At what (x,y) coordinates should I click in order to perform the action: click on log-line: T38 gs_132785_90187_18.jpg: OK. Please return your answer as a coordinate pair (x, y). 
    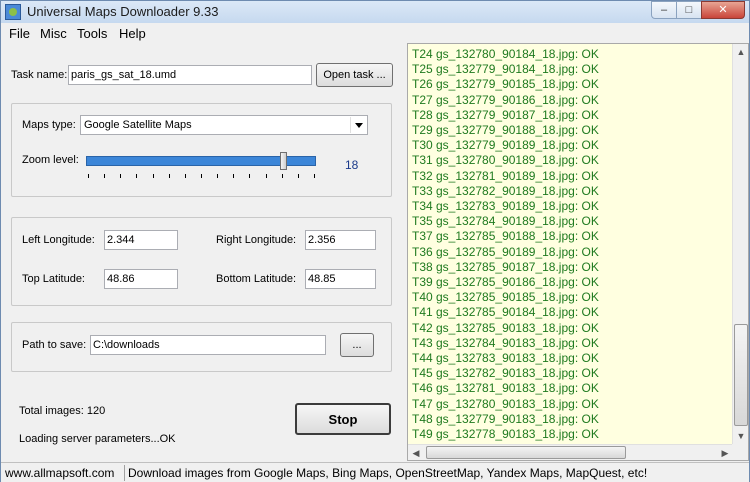
    Looking at the image, I should click on (505, 266).